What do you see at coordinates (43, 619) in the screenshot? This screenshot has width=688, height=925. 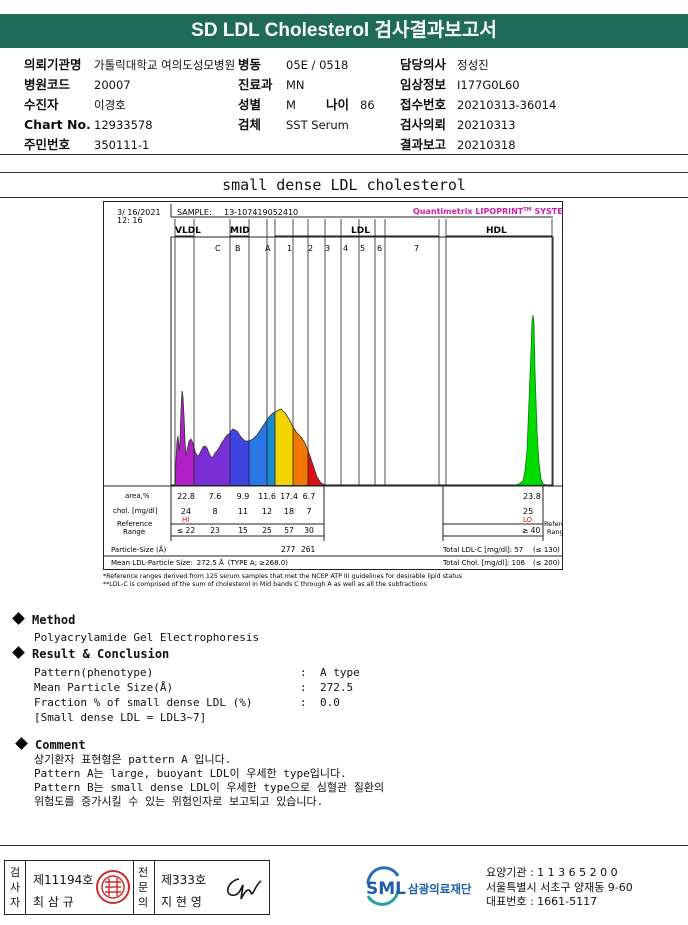 I see `method-heading: Method` at bounding box center [43, 619].